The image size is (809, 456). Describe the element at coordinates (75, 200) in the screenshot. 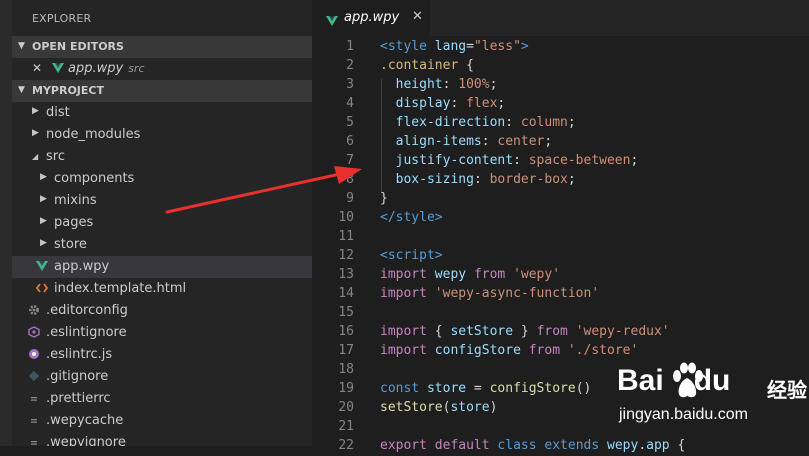

I see `tree-item-label: mixins` at that location.